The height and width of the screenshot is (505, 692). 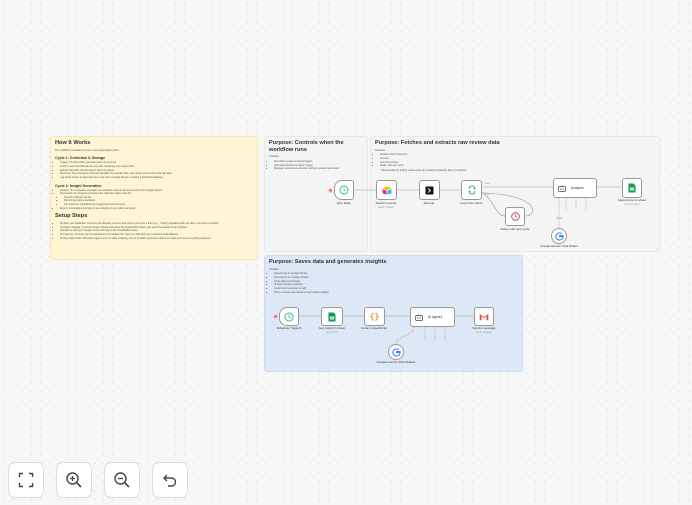 I want to click on loop-done-label: done, so click(x=488, y=184).